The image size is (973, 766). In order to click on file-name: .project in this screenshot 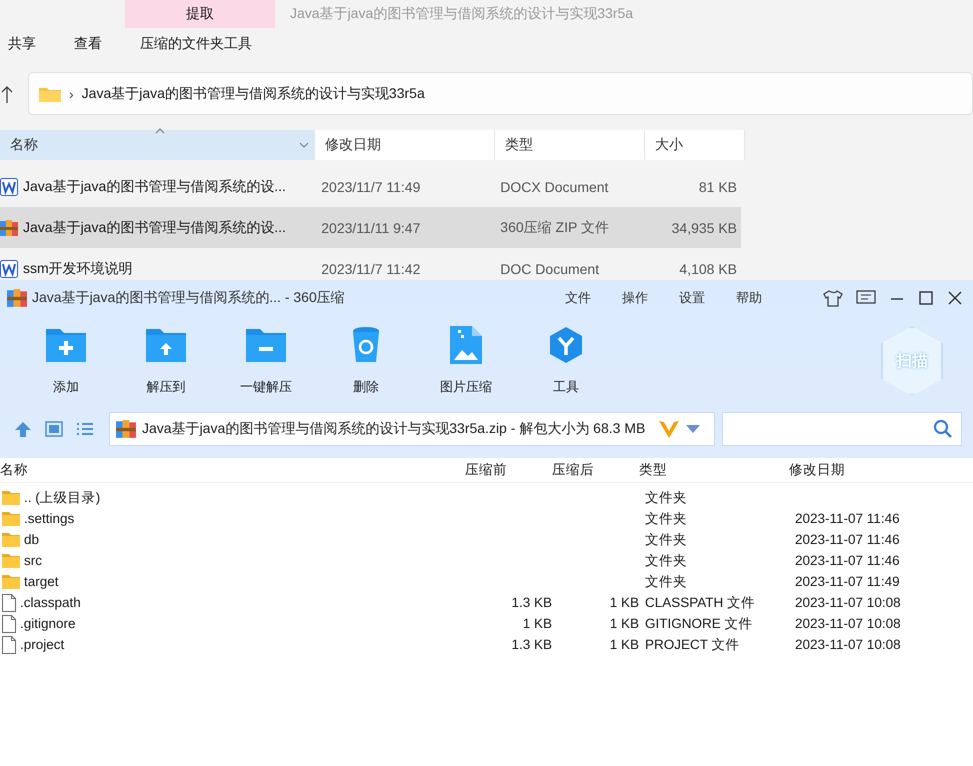, I will do `click(42, 644)`.